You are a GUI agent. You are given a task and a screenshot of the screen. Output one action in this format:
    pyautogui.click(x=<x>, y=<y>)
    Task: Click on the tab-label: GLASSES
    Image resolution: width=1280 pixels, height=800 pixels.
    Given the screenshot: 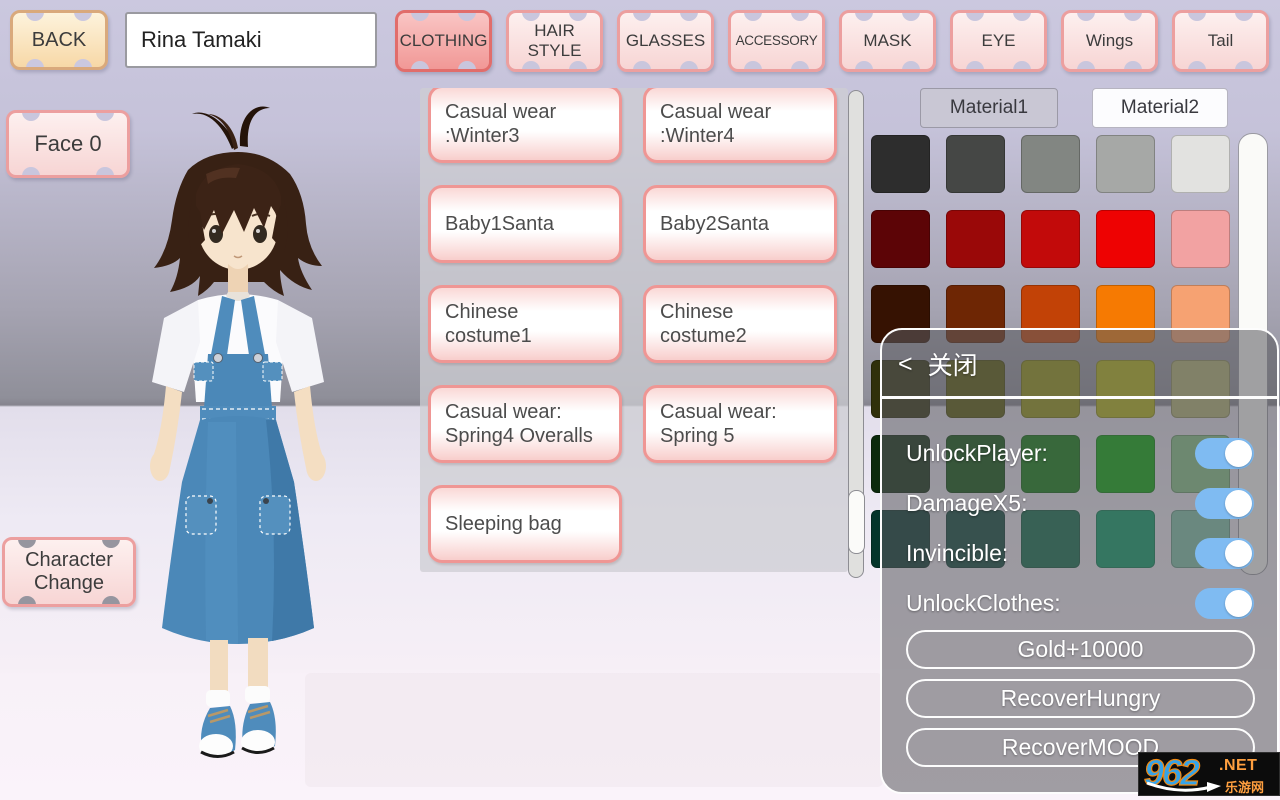 What is the action you would take?
    pyautogui.click(x=665, y=41)
    